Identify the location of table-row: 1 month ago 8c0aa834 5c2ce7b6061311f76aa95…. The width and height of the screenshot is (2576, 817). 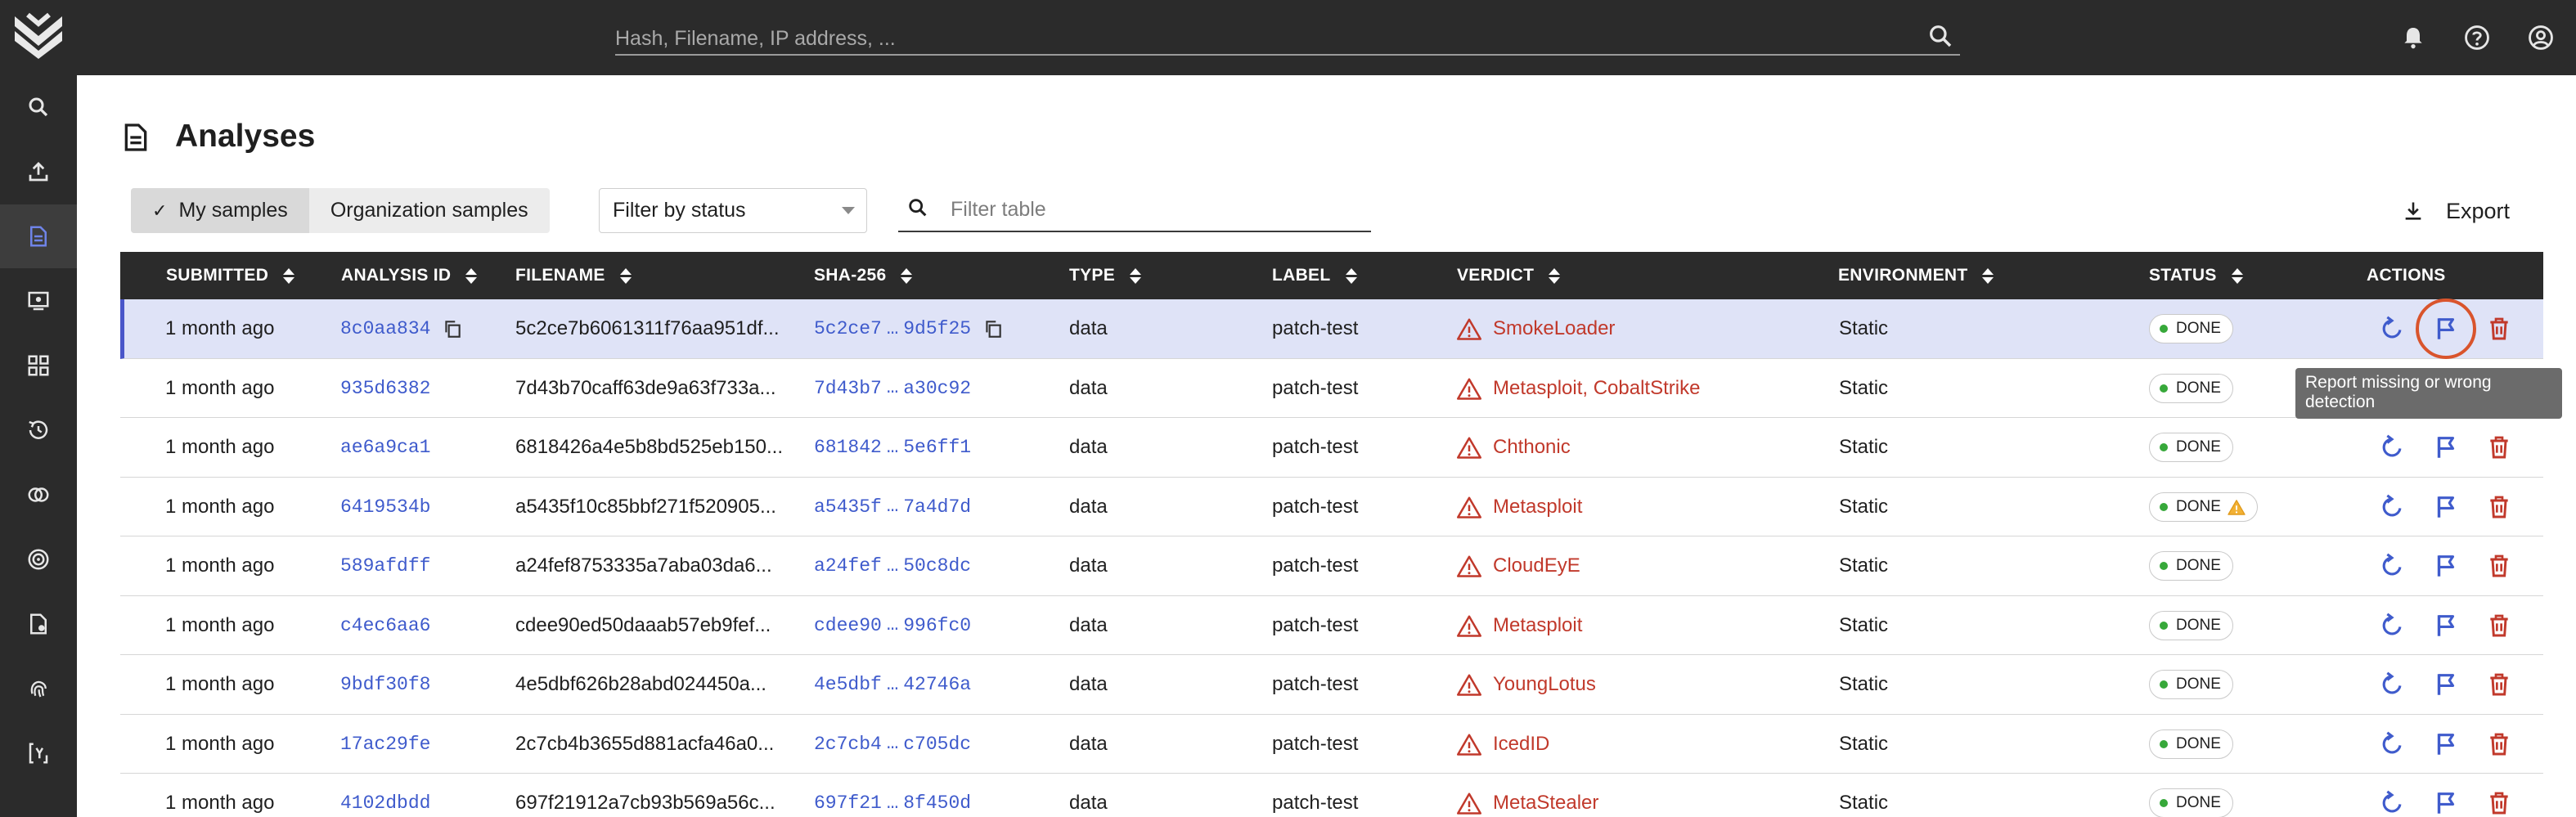
(1332, 329).